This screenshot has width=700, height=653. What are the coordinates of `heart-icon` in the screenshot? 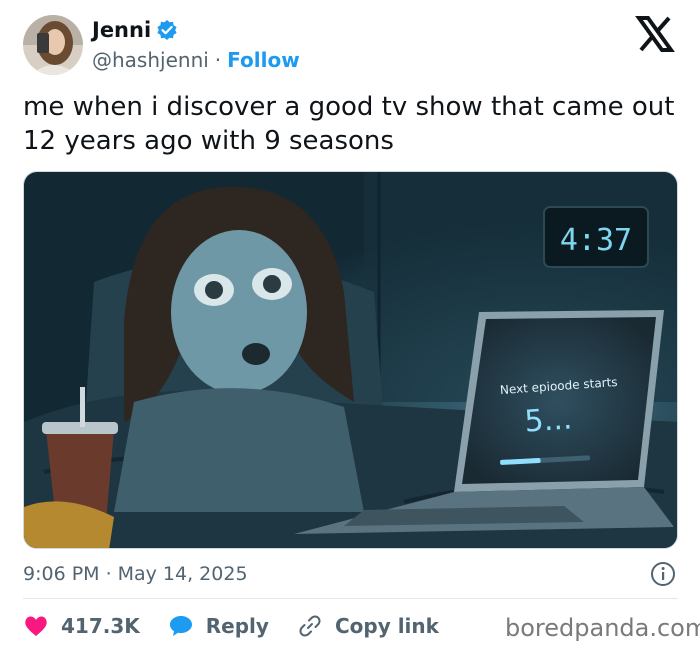 It's located at (36, 626).